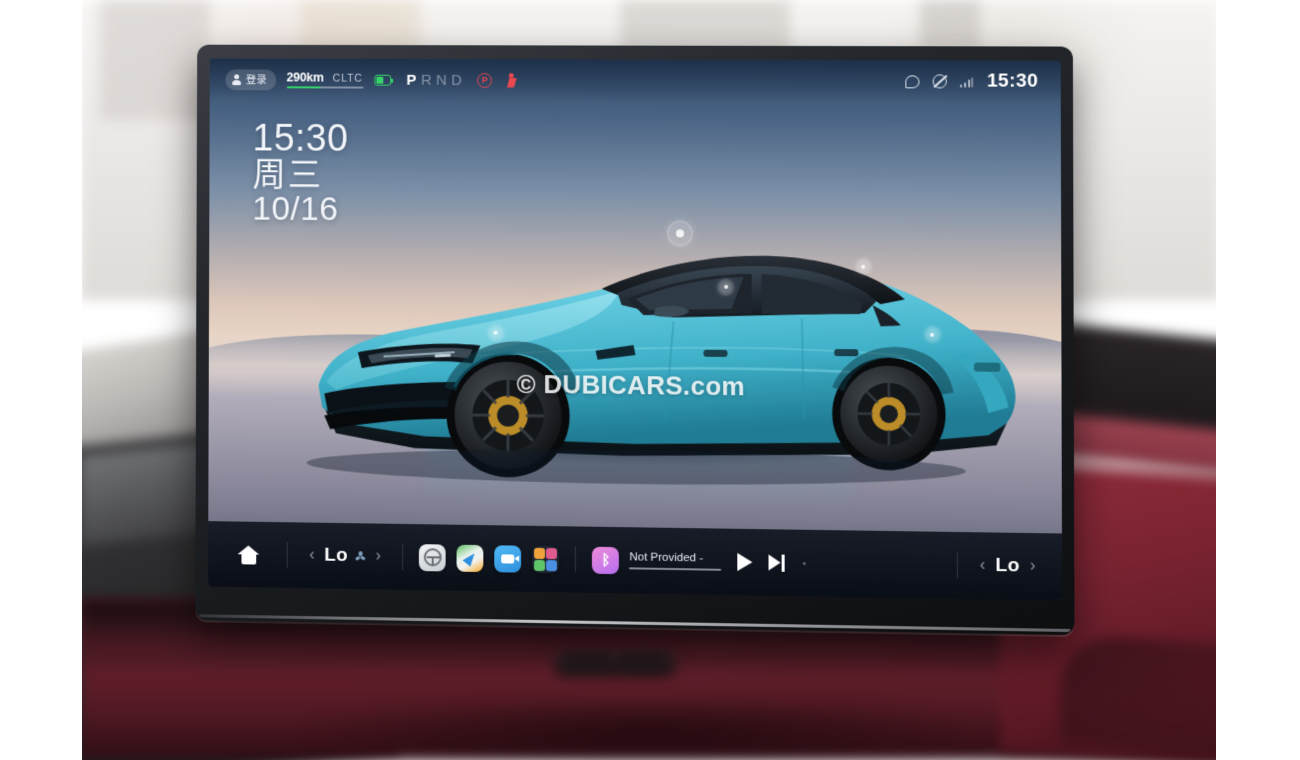  Describe the element at coordinates (932, 334) in the screenshot. I see `rear-quarter-hotspot` at that location.